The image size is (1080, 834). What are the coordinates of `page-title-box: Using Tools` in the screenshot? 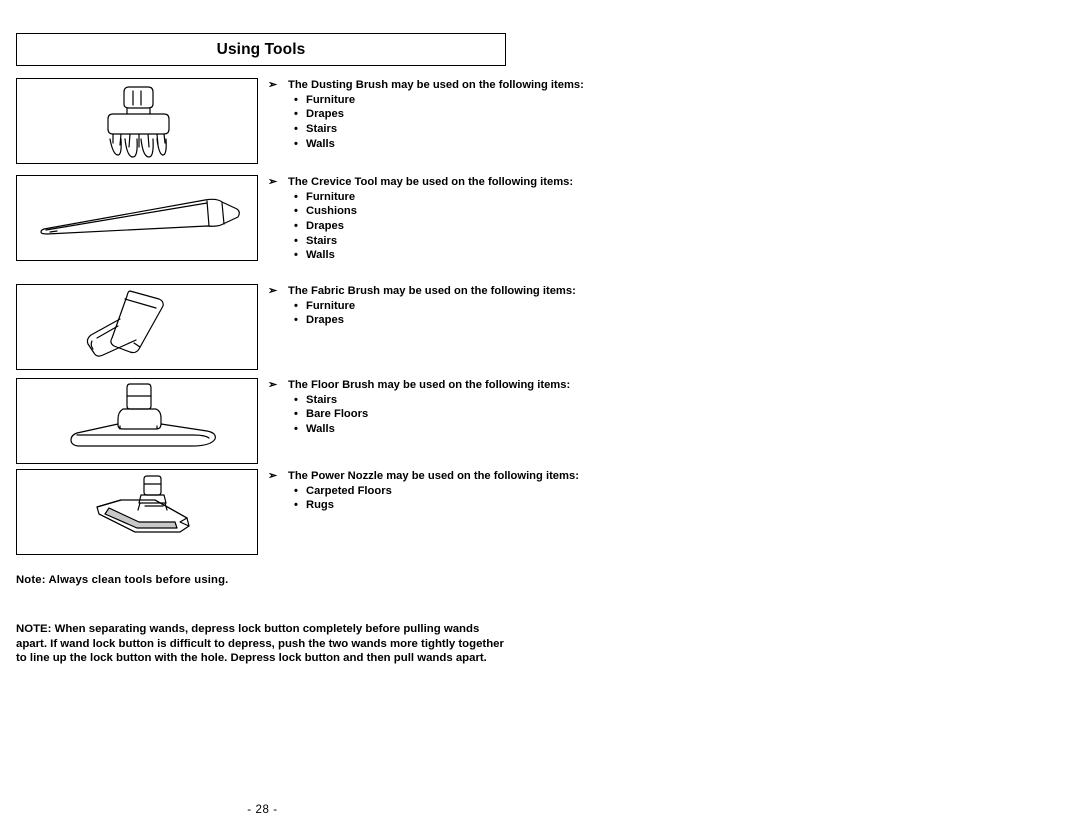 It's located at (261, 49).